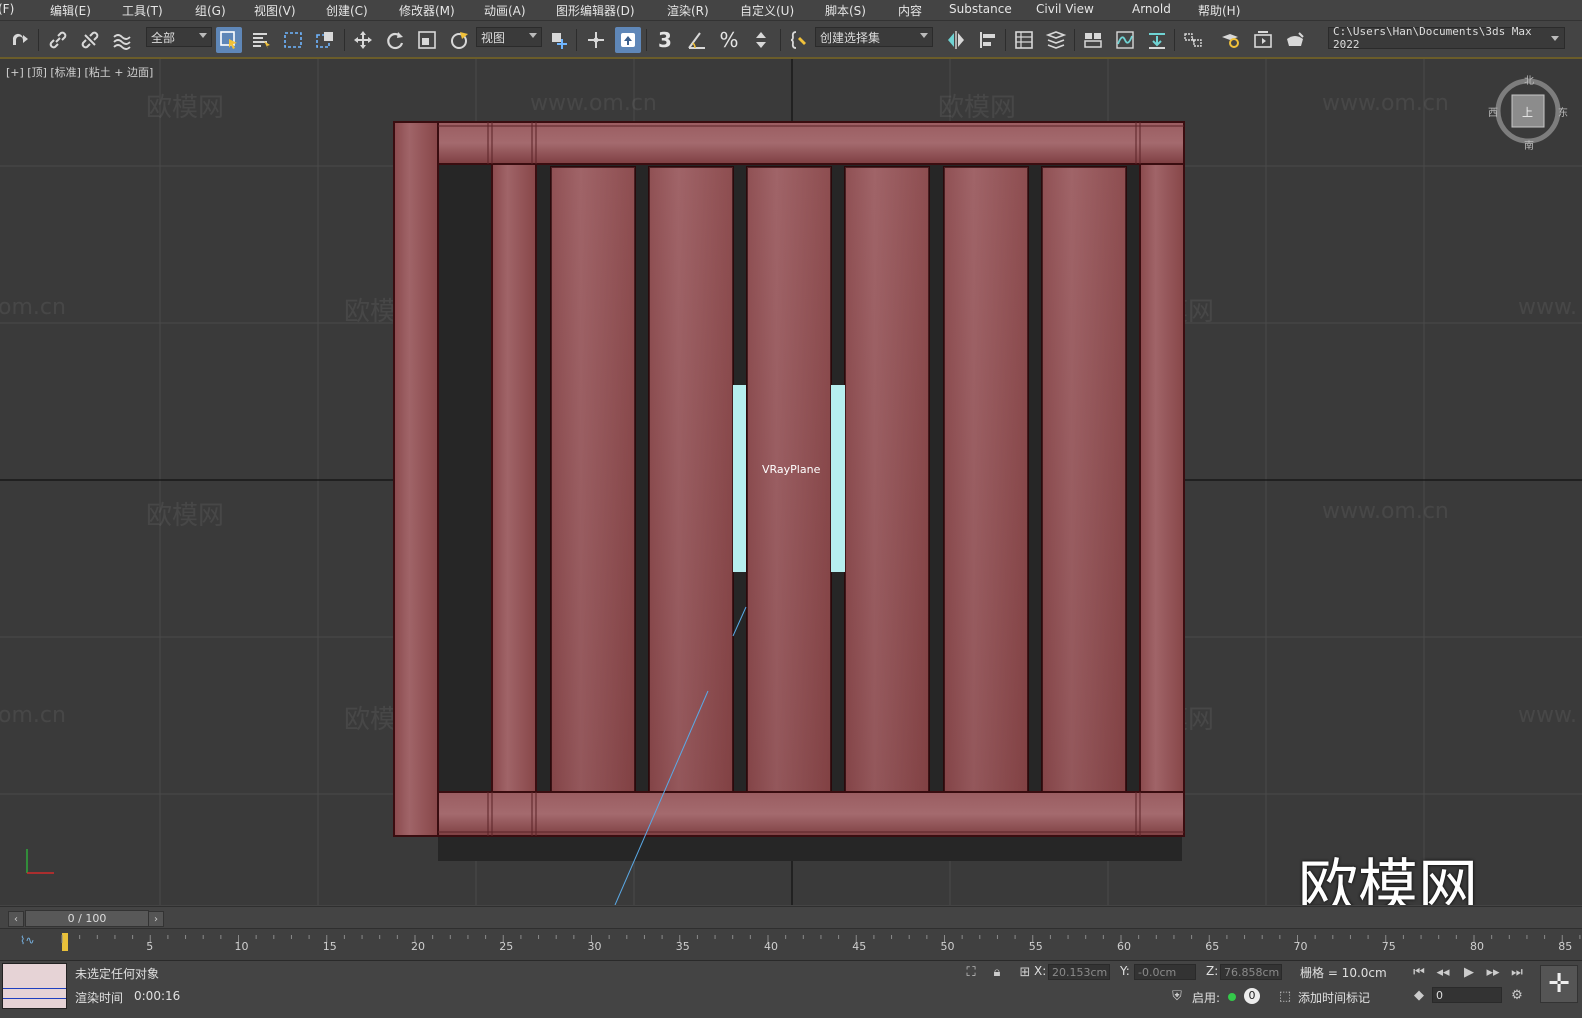  What do you see at coordinates (947, 946) in the screenshot?
I see `track-tick-label: 50` at bounding box center [947, 946].